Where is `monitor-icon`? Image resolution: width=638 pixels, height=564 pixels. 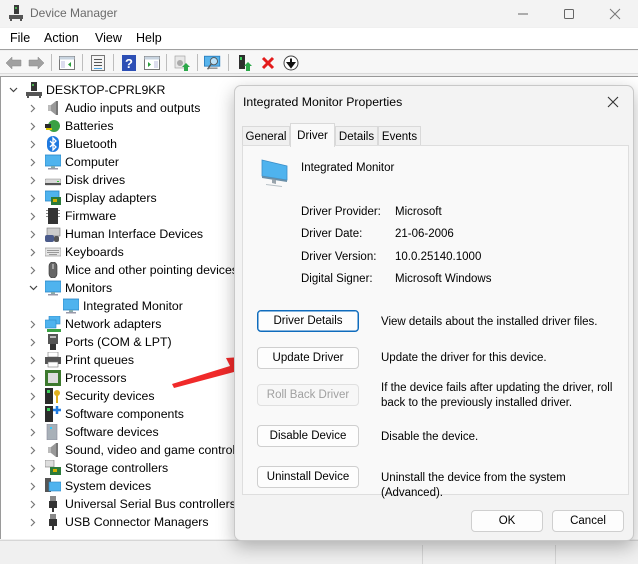
monitor-icon is located at coordinates (274, 173).